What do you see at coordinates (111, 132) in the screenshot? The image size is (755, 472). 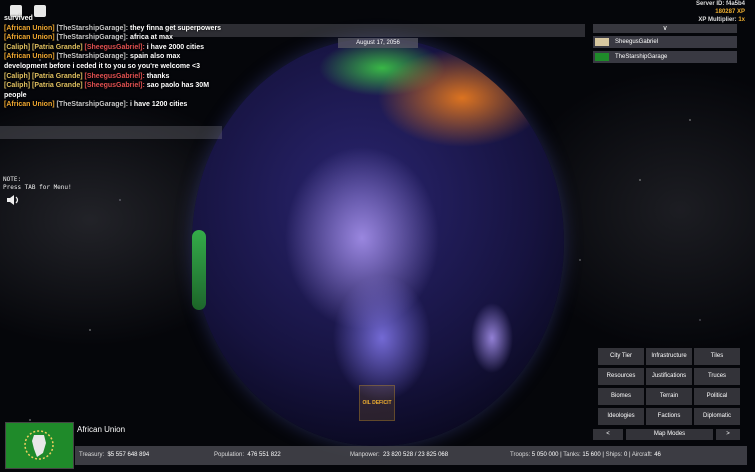 I see `chat-input` at bounding box center [111, 132].